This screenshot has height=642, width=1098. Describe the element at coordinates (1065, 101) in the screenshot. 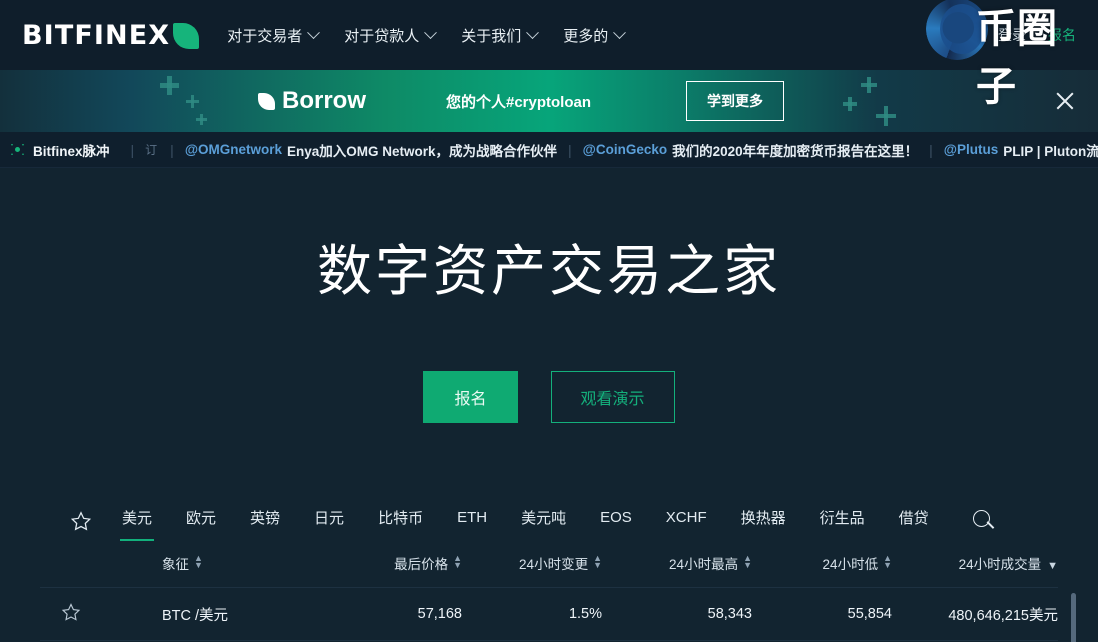

I see `close-icon` at that location.